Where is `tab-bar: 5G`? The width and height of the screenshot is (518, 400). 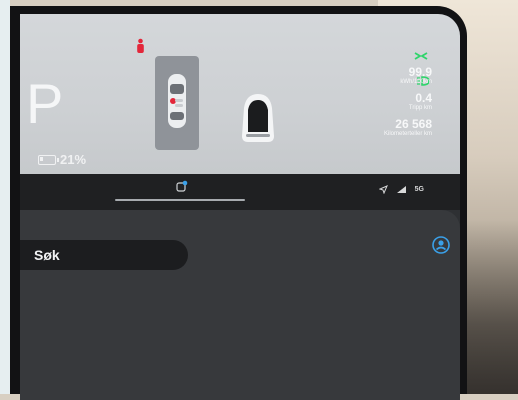 tab-bar: 5G is located at coordinates (240, 192).